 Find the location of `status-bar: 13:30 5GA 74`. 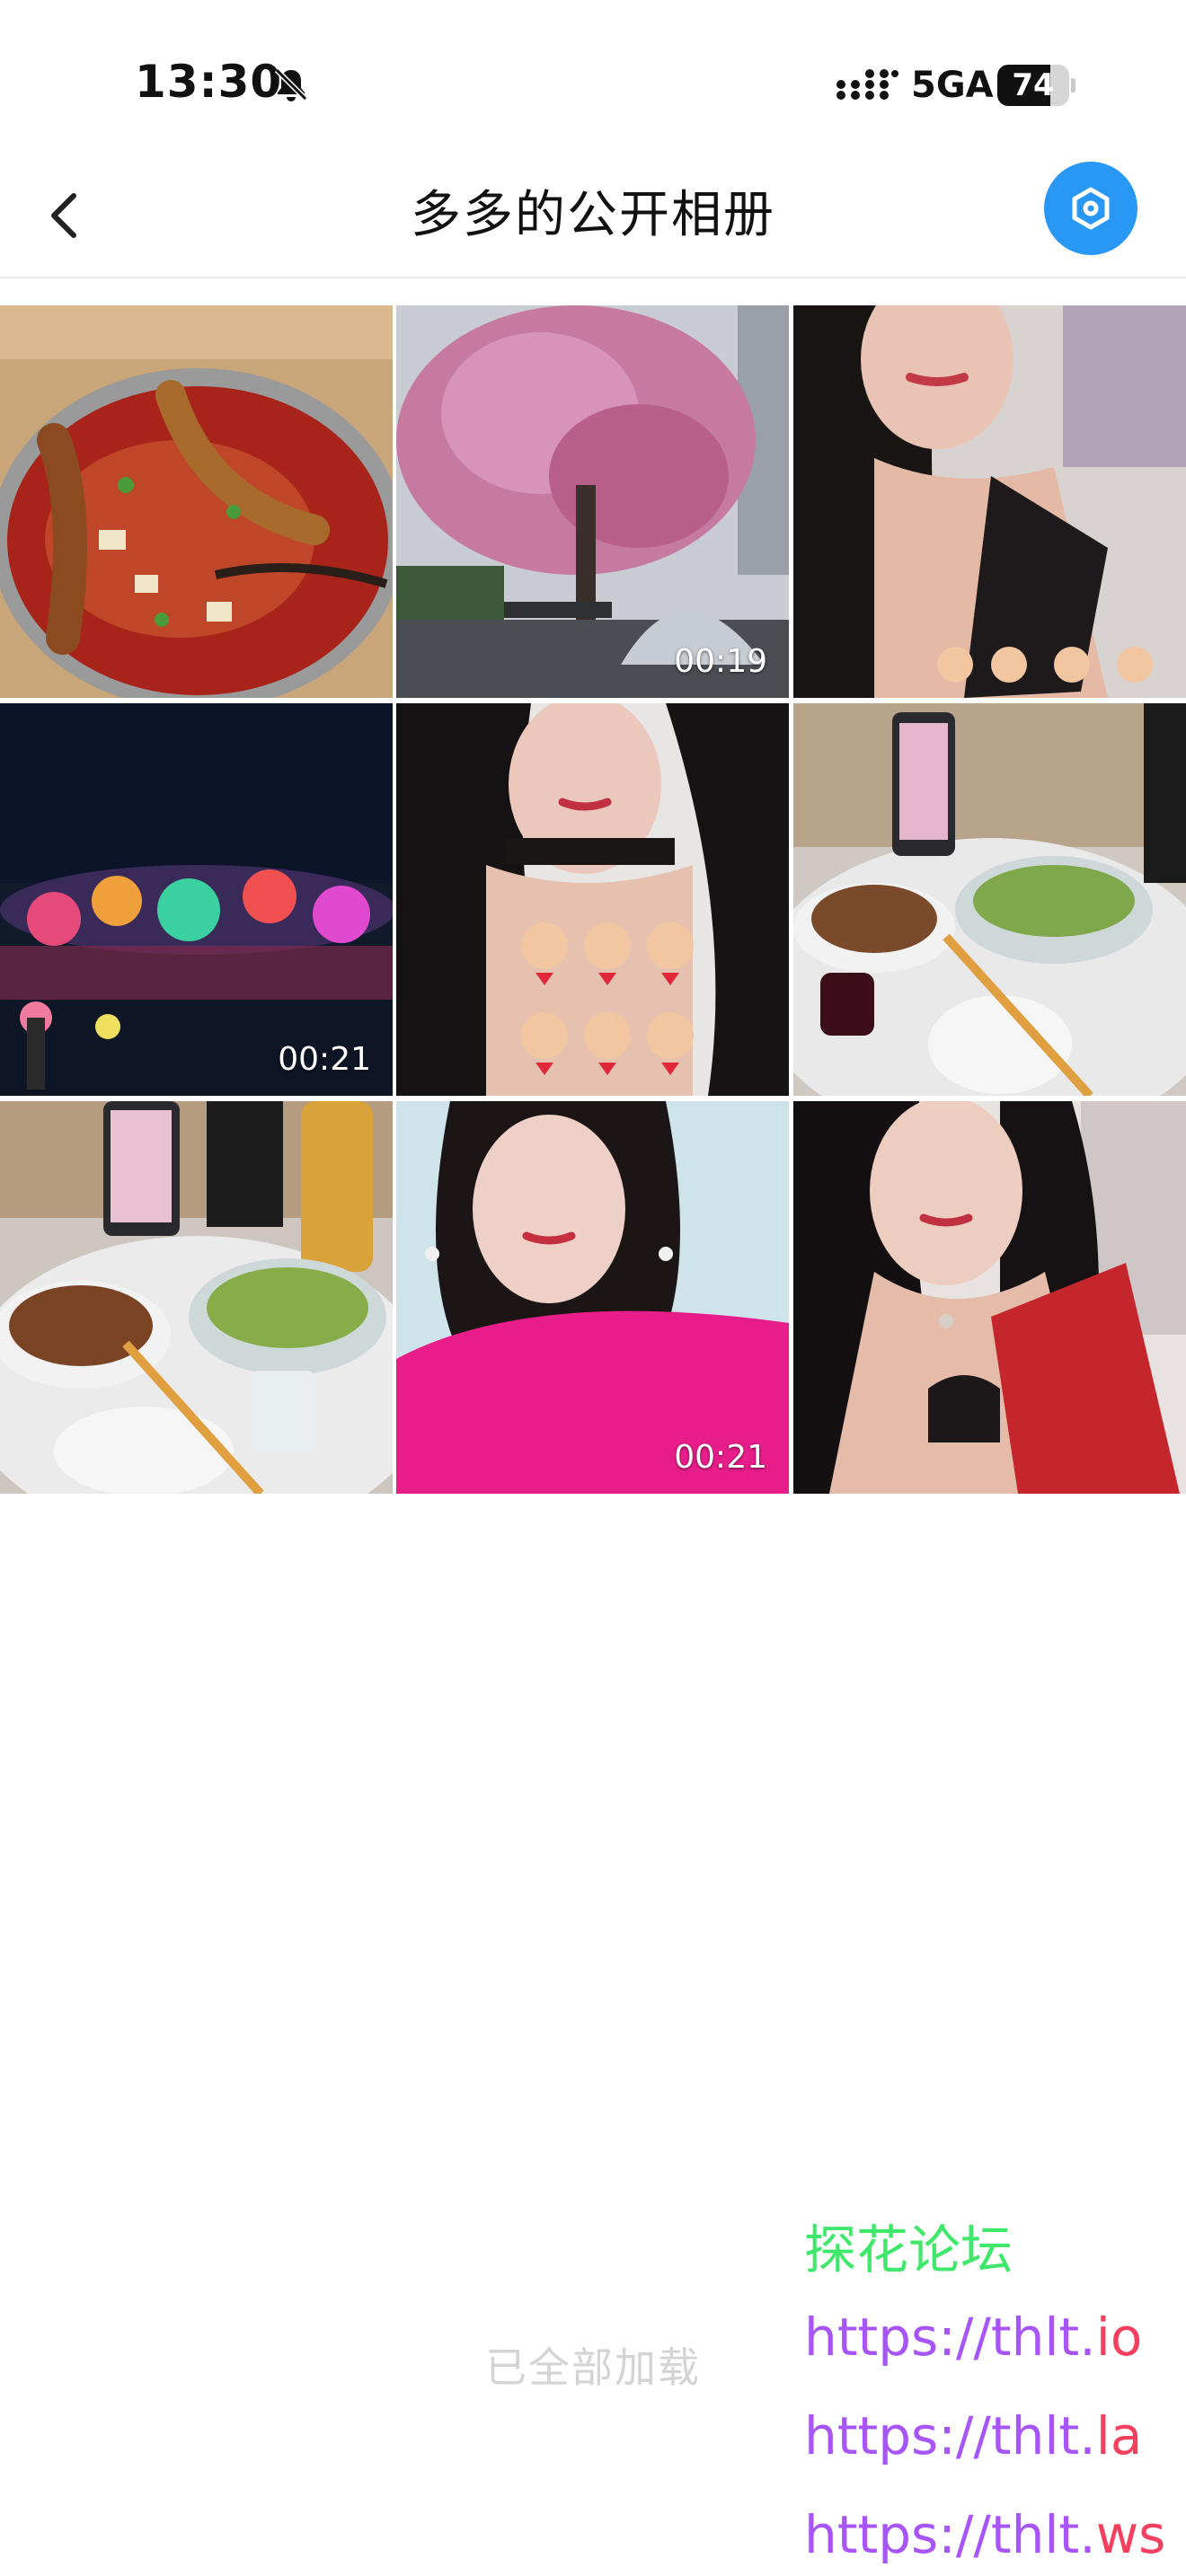

status-bar: 13:30 5GA 74 is located at coordinates (593, 76).